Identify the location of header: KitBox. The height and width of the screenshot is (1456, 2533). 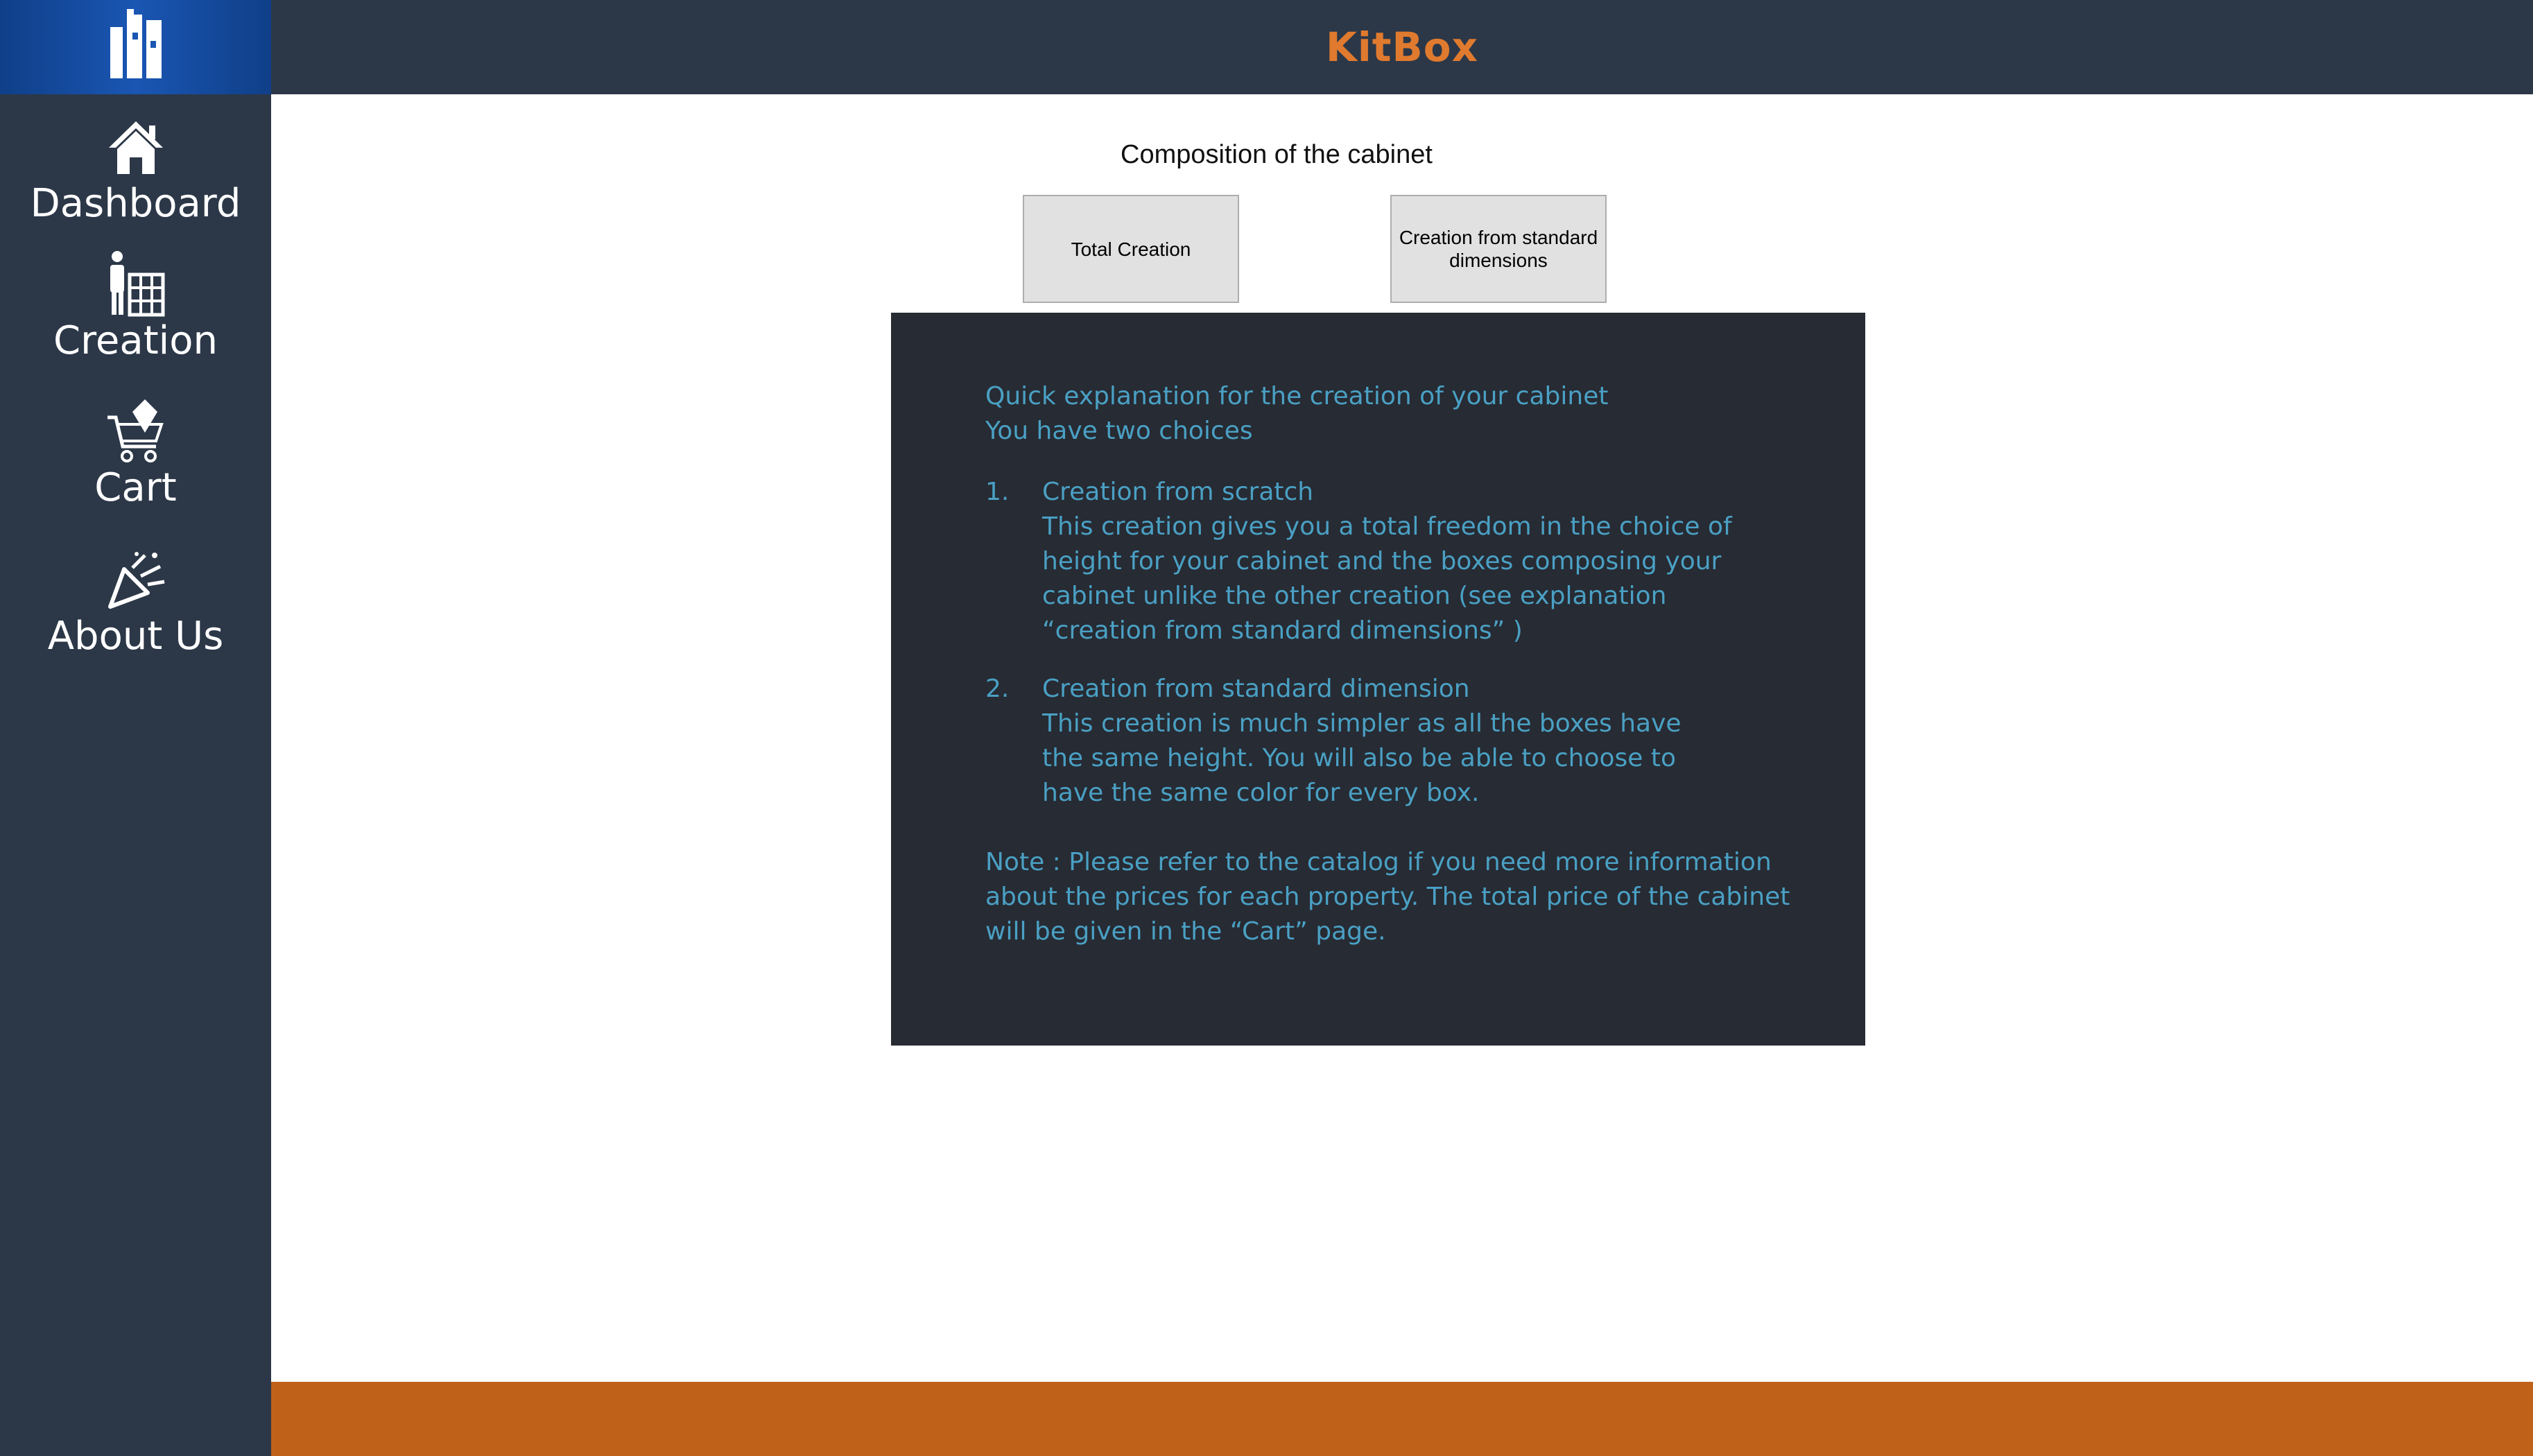
(1402, 47).